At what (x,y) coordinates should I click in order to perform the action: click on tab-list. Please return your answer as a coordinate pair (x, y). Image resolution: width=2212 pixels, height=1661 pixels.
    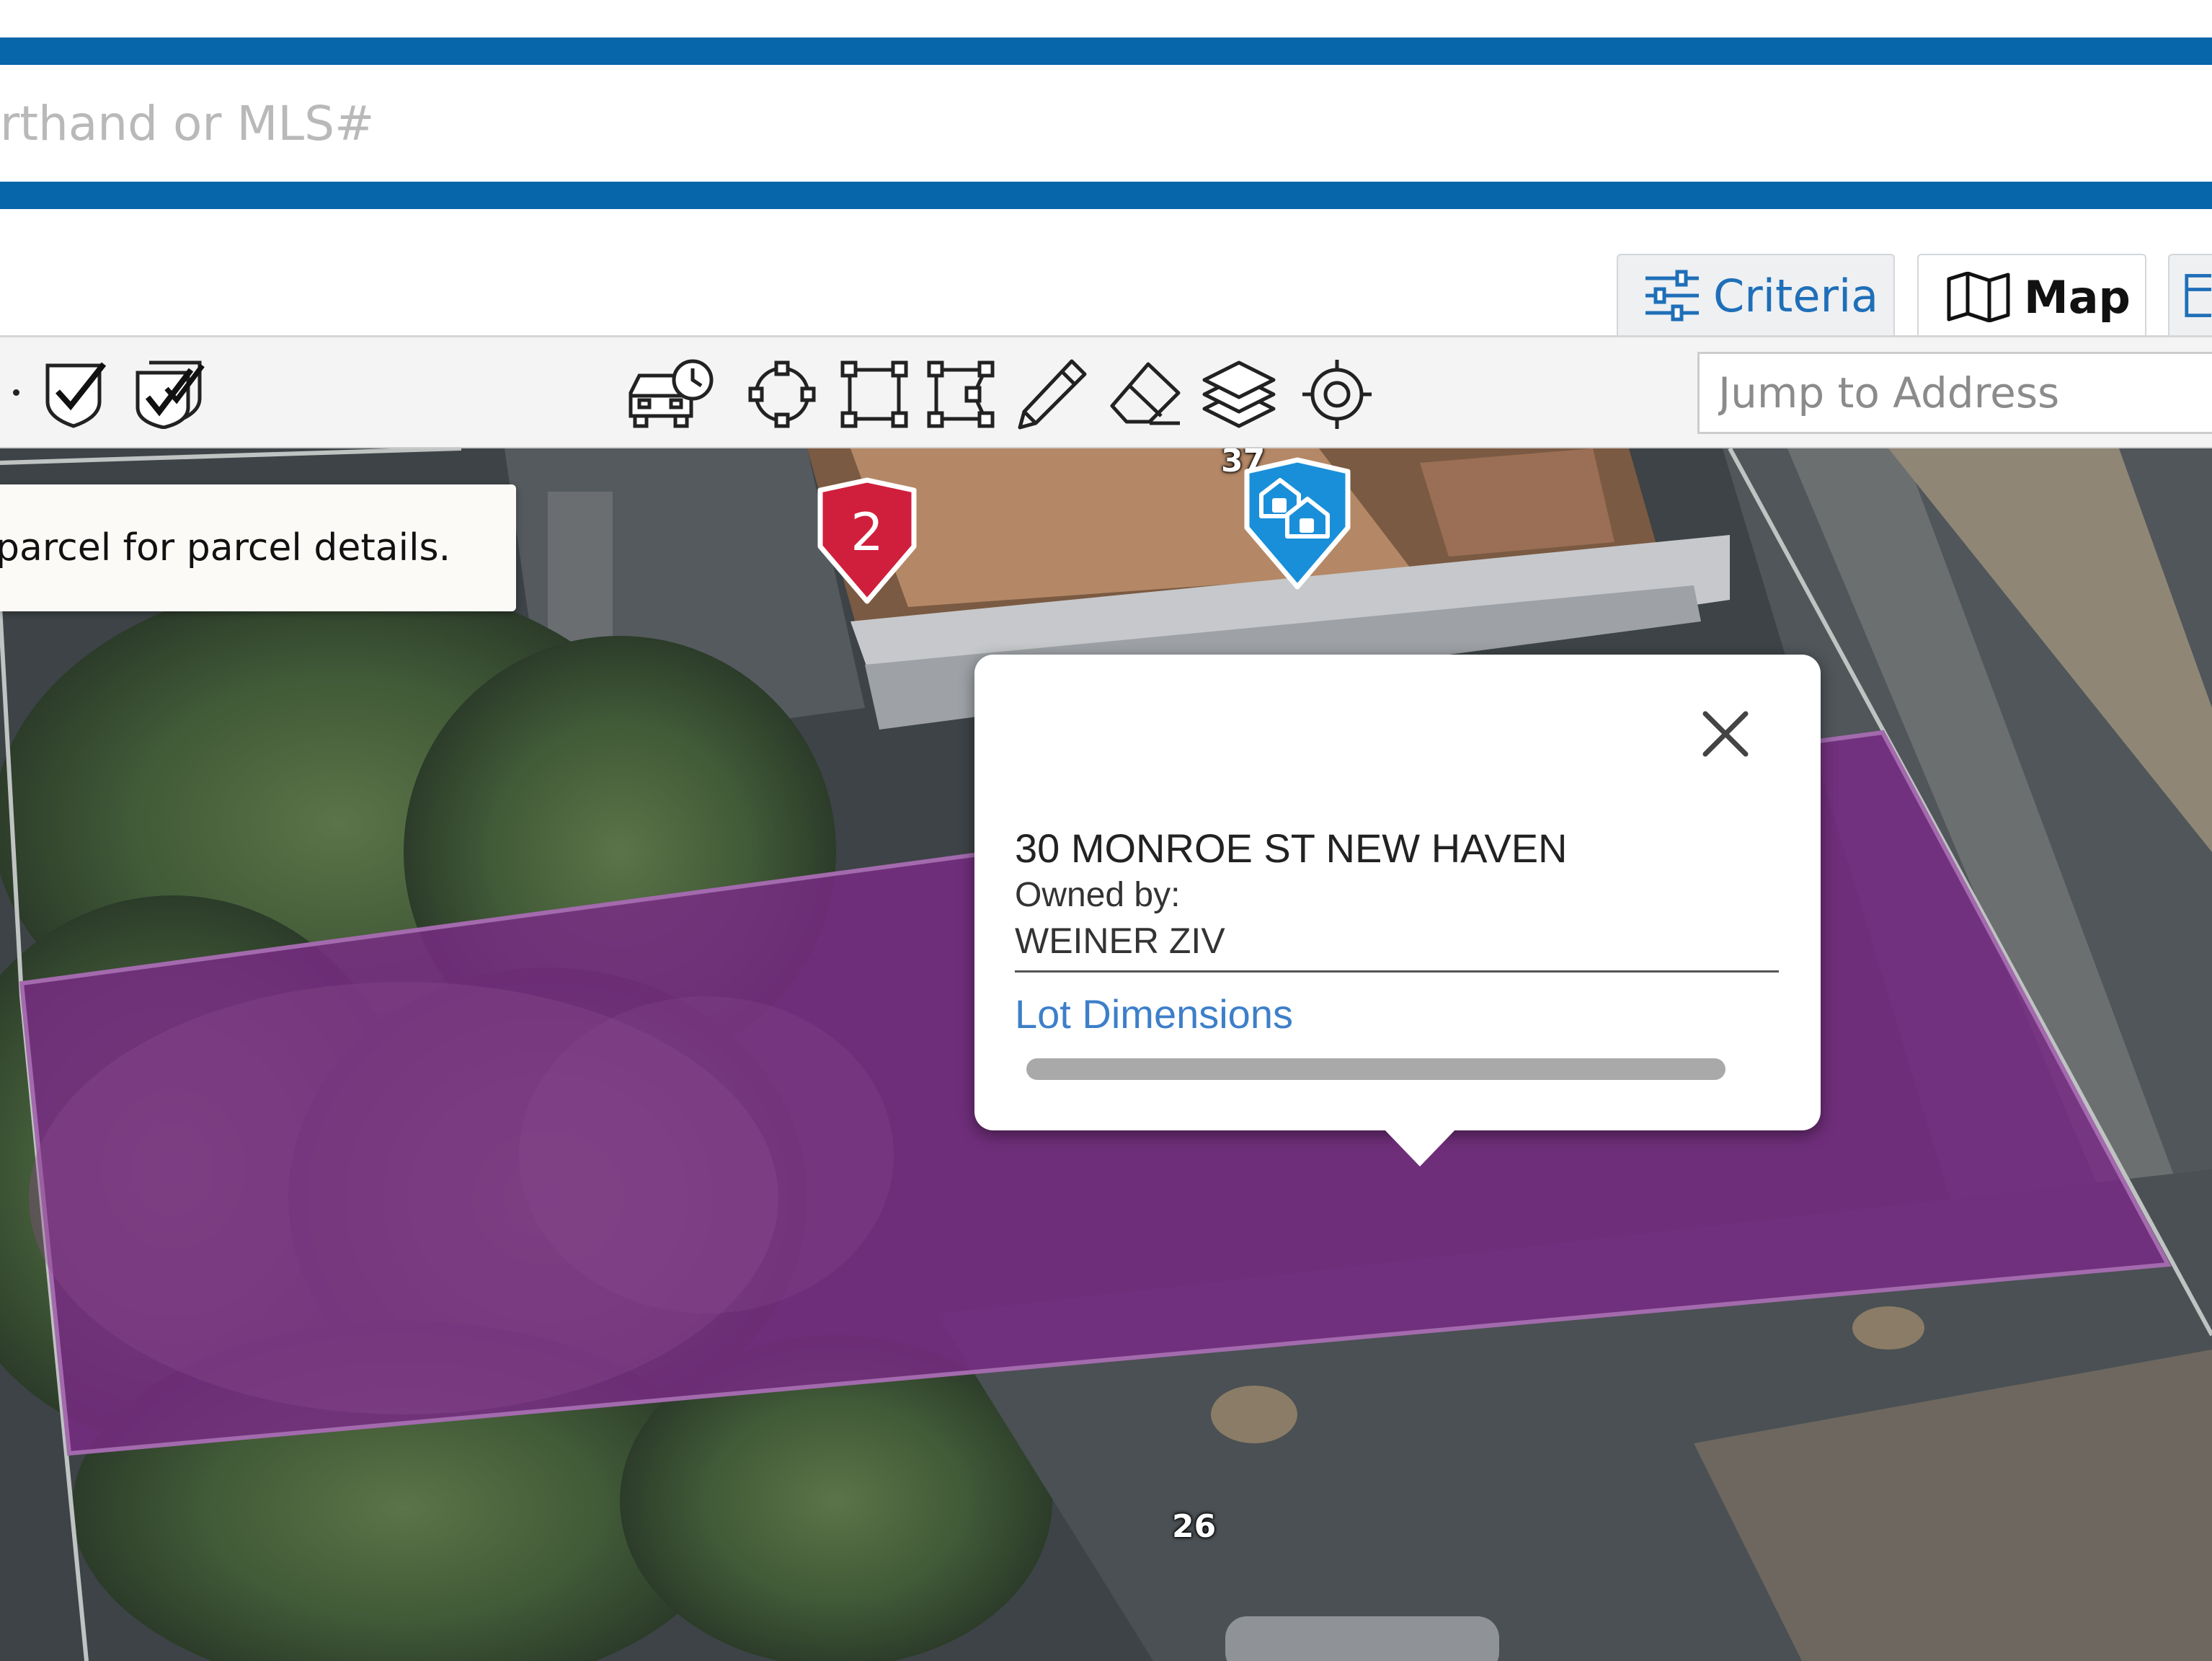
    Looking at the image, I should click on (2190, 295).